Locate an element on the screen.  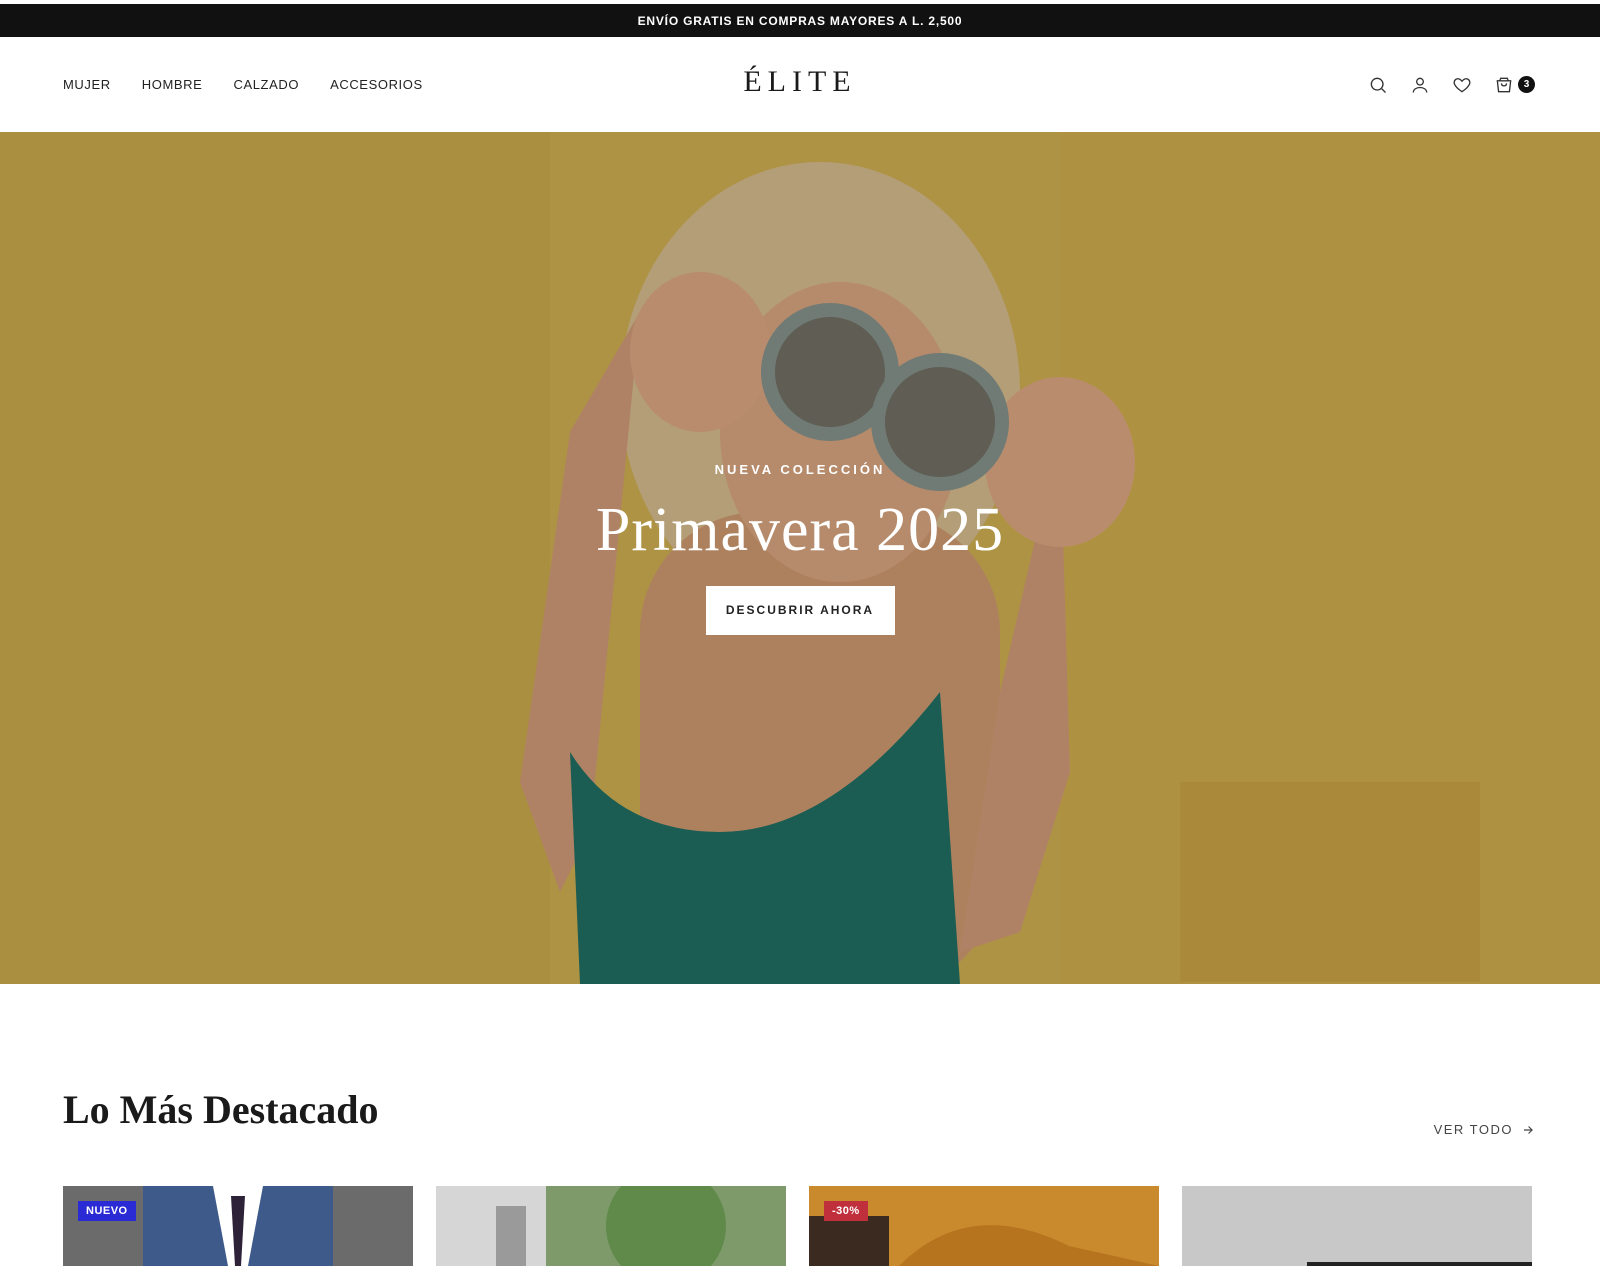
search-icon is located at coordinates (1378, 85).